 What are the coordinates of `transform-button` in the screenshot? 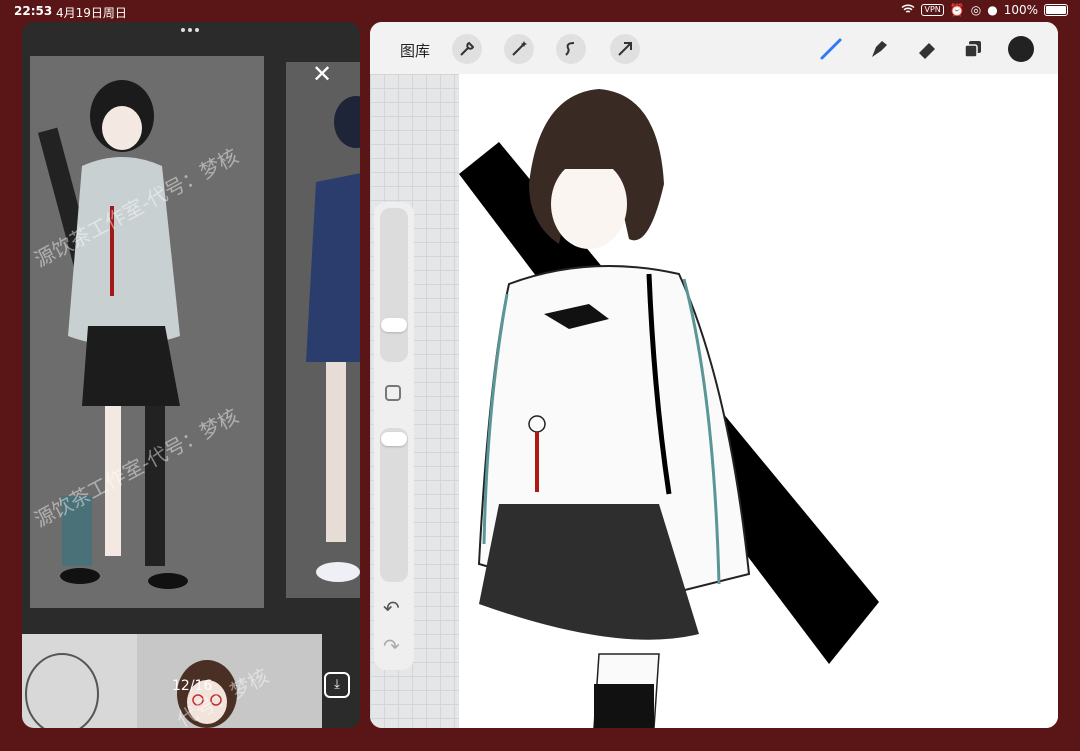 It's located at (625, 49).